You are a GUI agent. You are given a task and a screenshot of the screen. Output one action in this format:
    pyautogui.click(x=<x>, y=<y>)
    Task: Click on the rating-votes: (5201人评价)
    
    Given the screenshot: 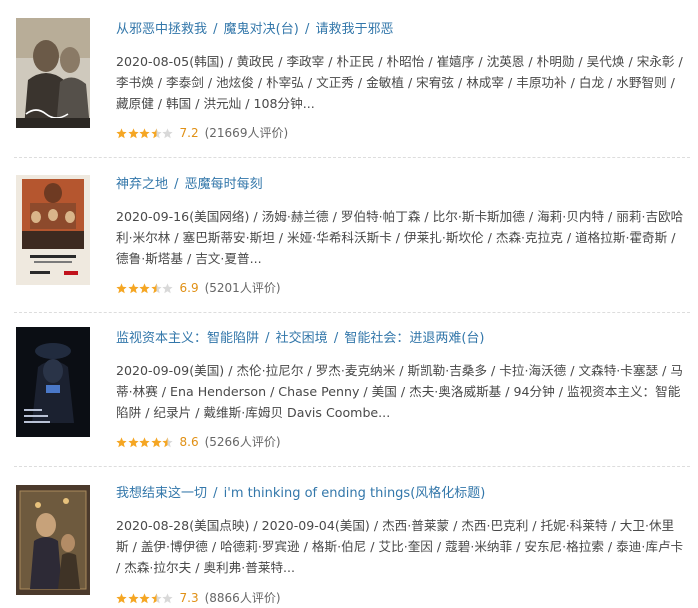 What is the action you would take?
    pyautogui.click(x=243, y=288)
    